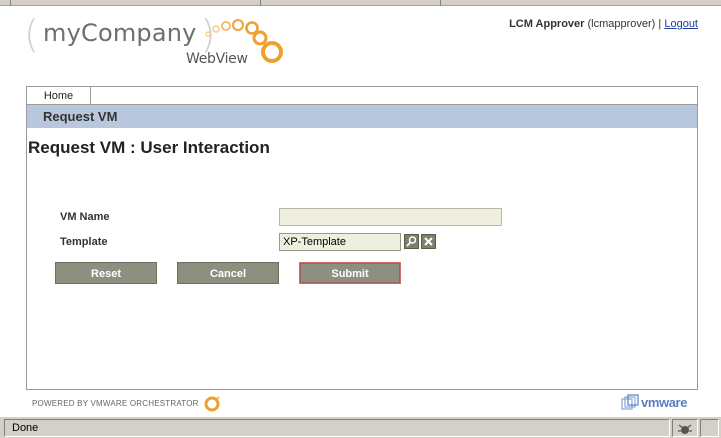 The width and height of the screenshot is (721, 438). I want to click on powered-by-text: POWERED BY VMWARE ORCHESTRATOR, so click(115, 403).